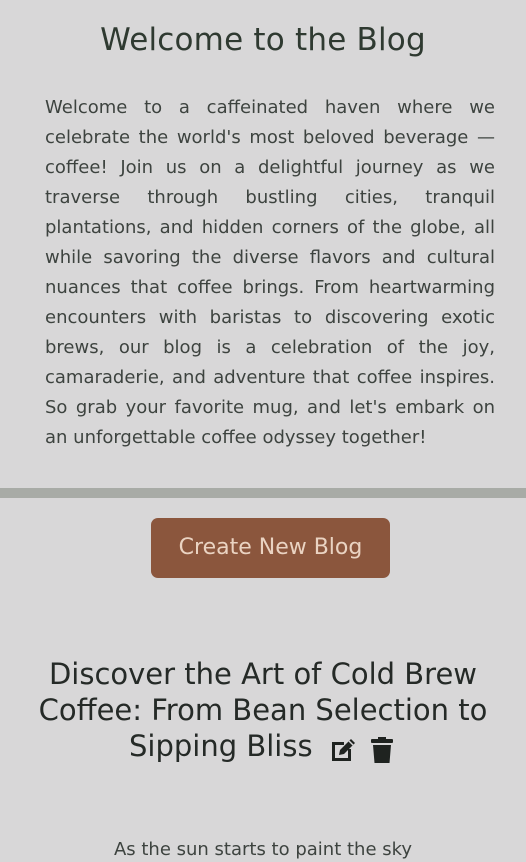 Image resolution: width=526 pixels, height=862 pixels. Describe the element at coordinates (382, 750) in the screenshot. I see `trash-icon` at that location.